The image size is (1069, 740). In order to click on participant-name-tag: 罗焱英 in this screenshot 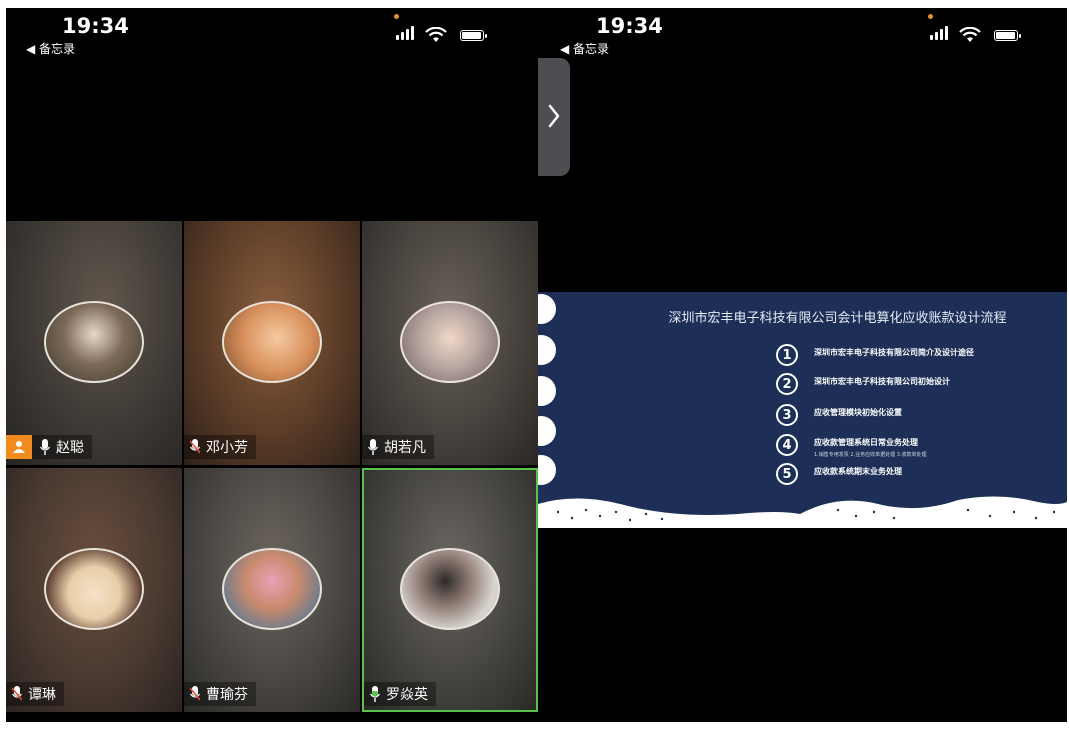, I will do `click(400, 694)`.